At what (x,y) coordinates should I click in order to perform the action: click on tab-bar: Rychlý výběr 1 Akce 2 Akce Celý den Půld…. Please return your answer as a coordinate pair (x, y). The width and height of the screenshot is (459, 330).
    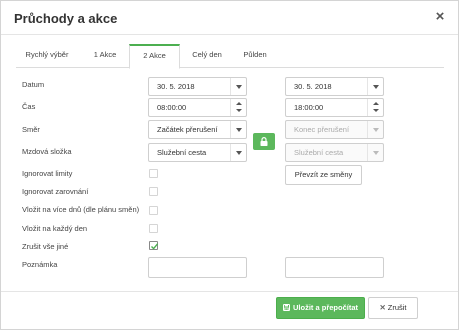
    Looking at the image, I should click on (230, 56).